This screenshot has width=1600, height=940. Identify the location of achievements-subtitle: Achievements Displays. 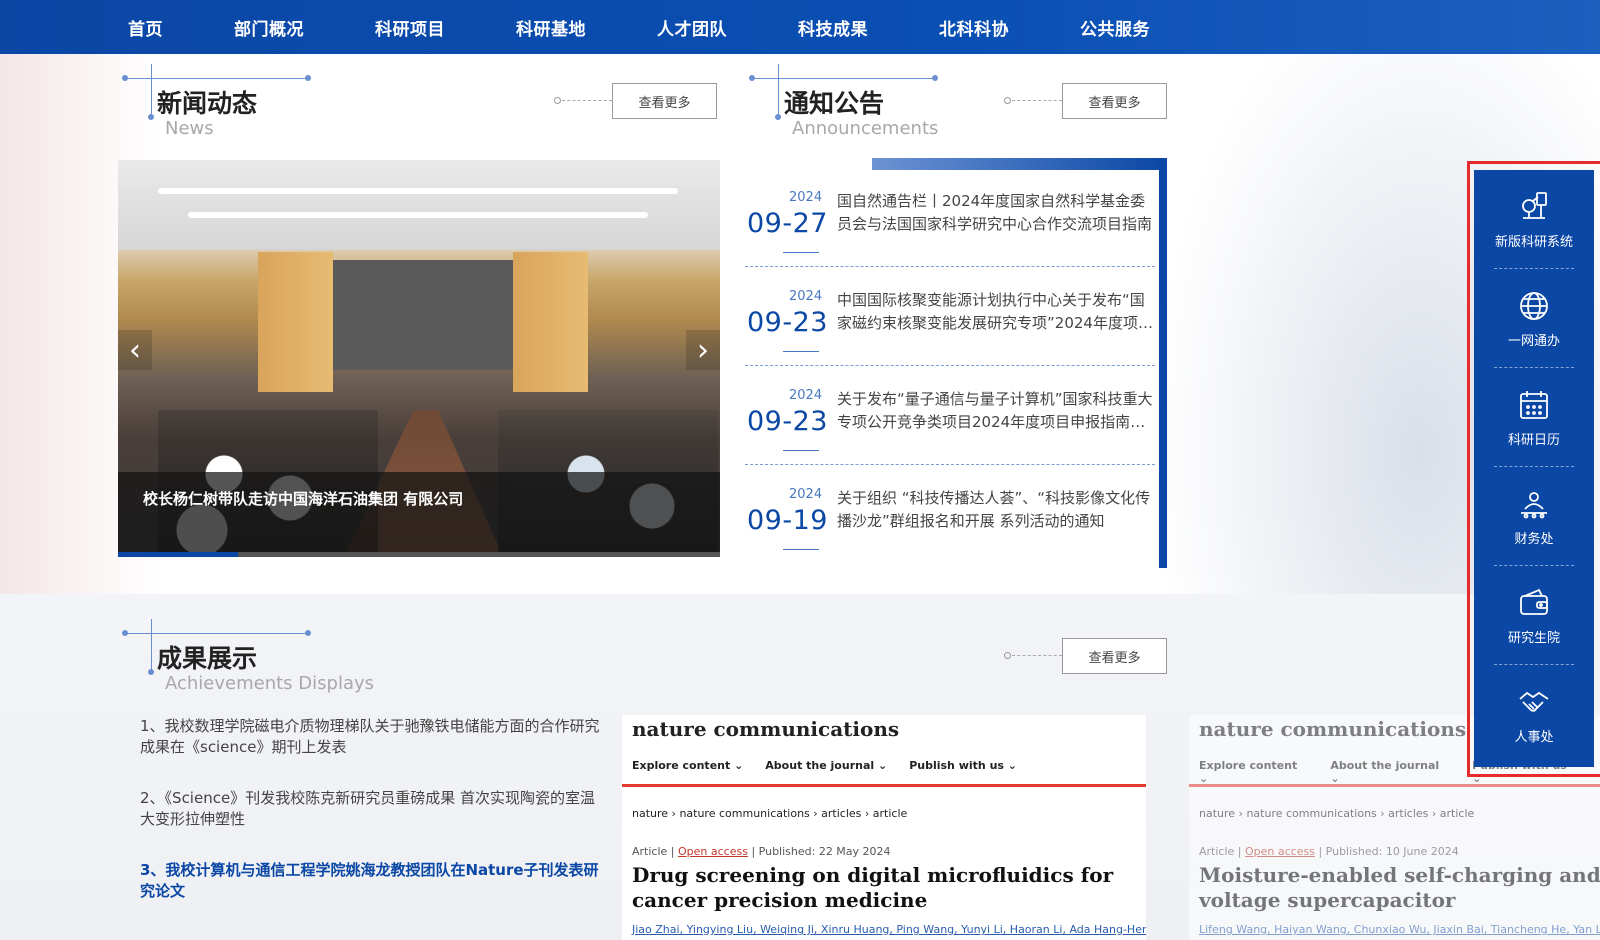
(270, 683).